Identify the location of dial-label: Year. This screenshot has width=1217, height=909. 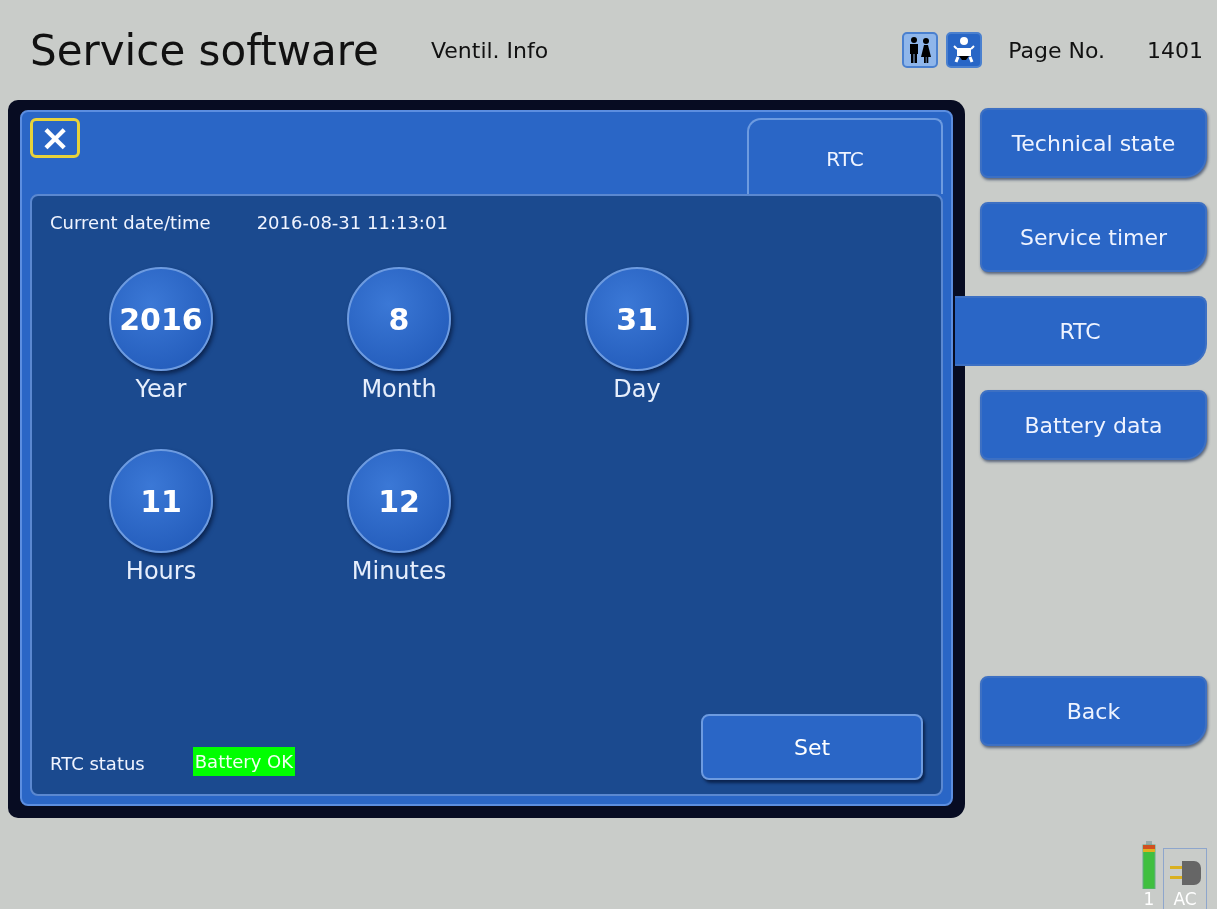
(161, 389).